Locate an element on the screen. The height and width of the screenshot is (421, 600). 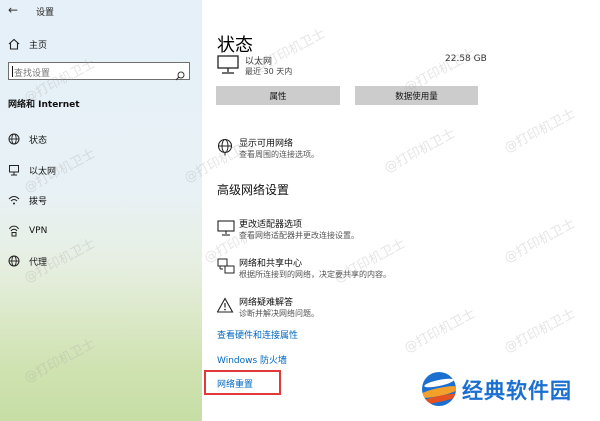
sidebar-item-label: VPN is located at coordinates (38, 231).